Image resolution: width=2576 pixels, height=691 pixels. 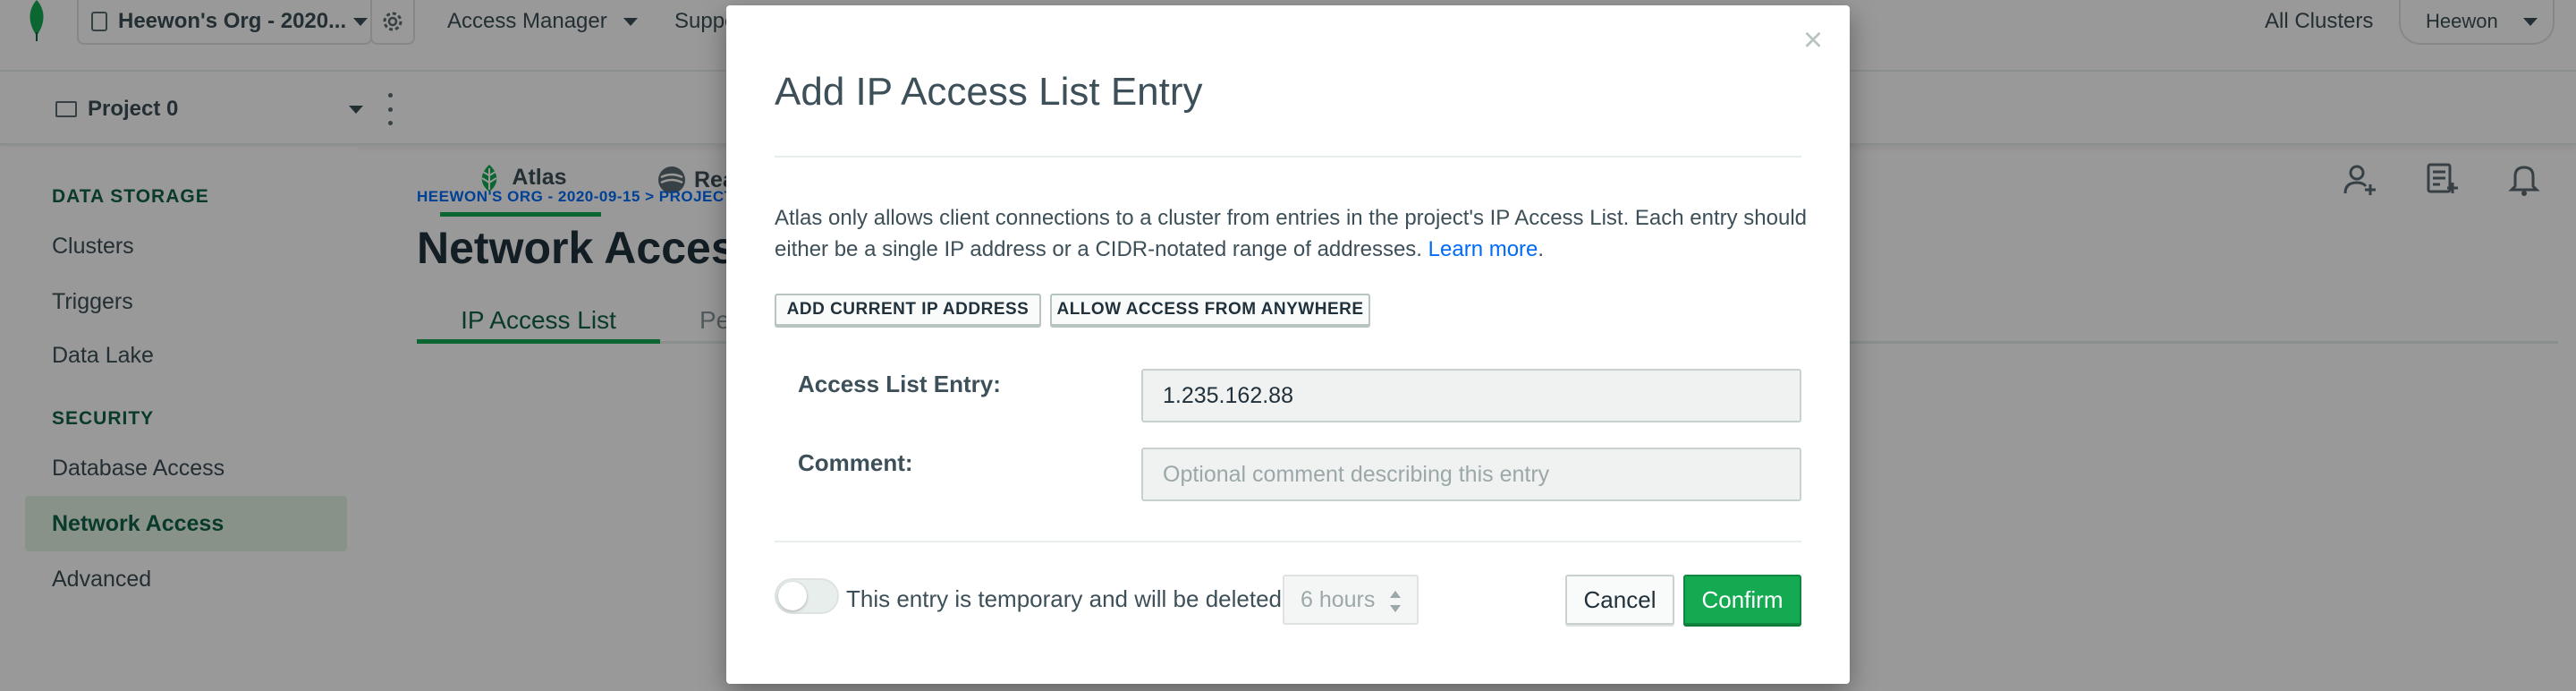 I want to click on modal-footer-divider, so click(x=1288, y=541).